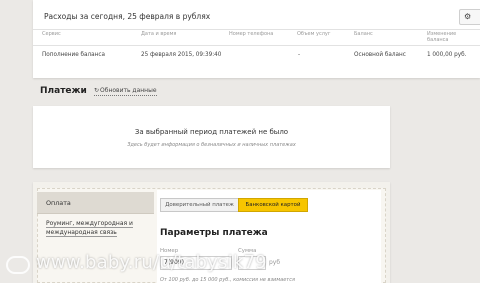 The height and width of the screenshot is (283, 480). What do you see at coordinates (151, 262) in the screenshot?
I see `watermark-text: www.baby.ru/u/tabysik79` at bounding box center [151, 262].